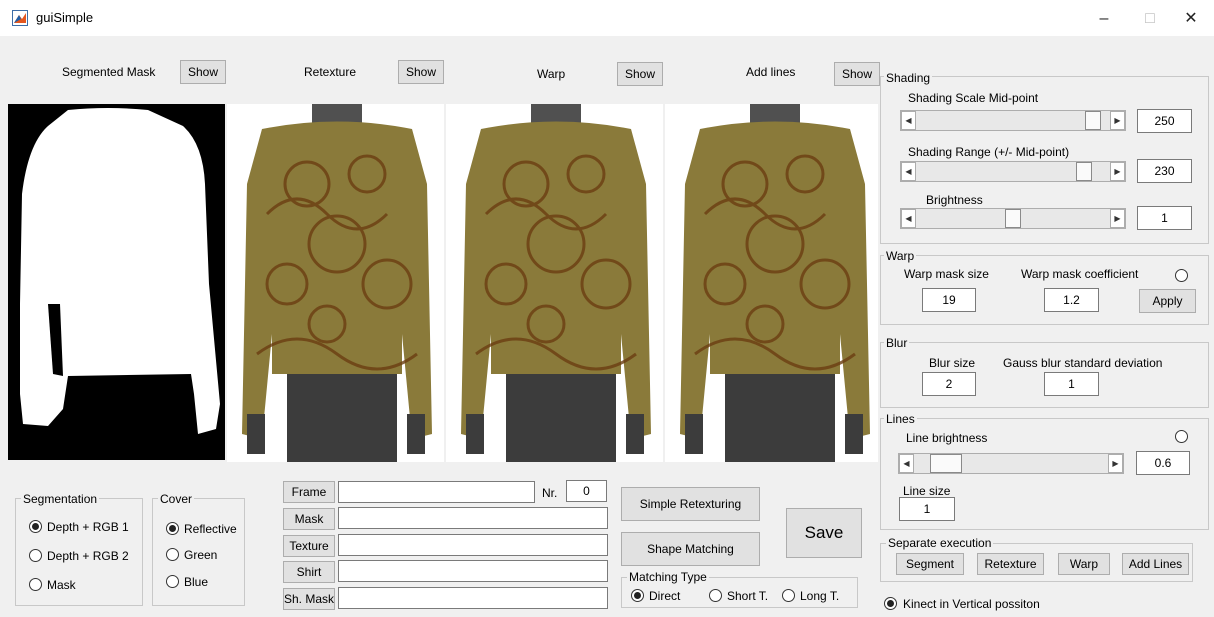 This screenshot has height=617, width=1214. What do you see at coordinates (473, 598) in the screenshot?
I see `sh-mask-path-field` at bounding box center [473, 598].